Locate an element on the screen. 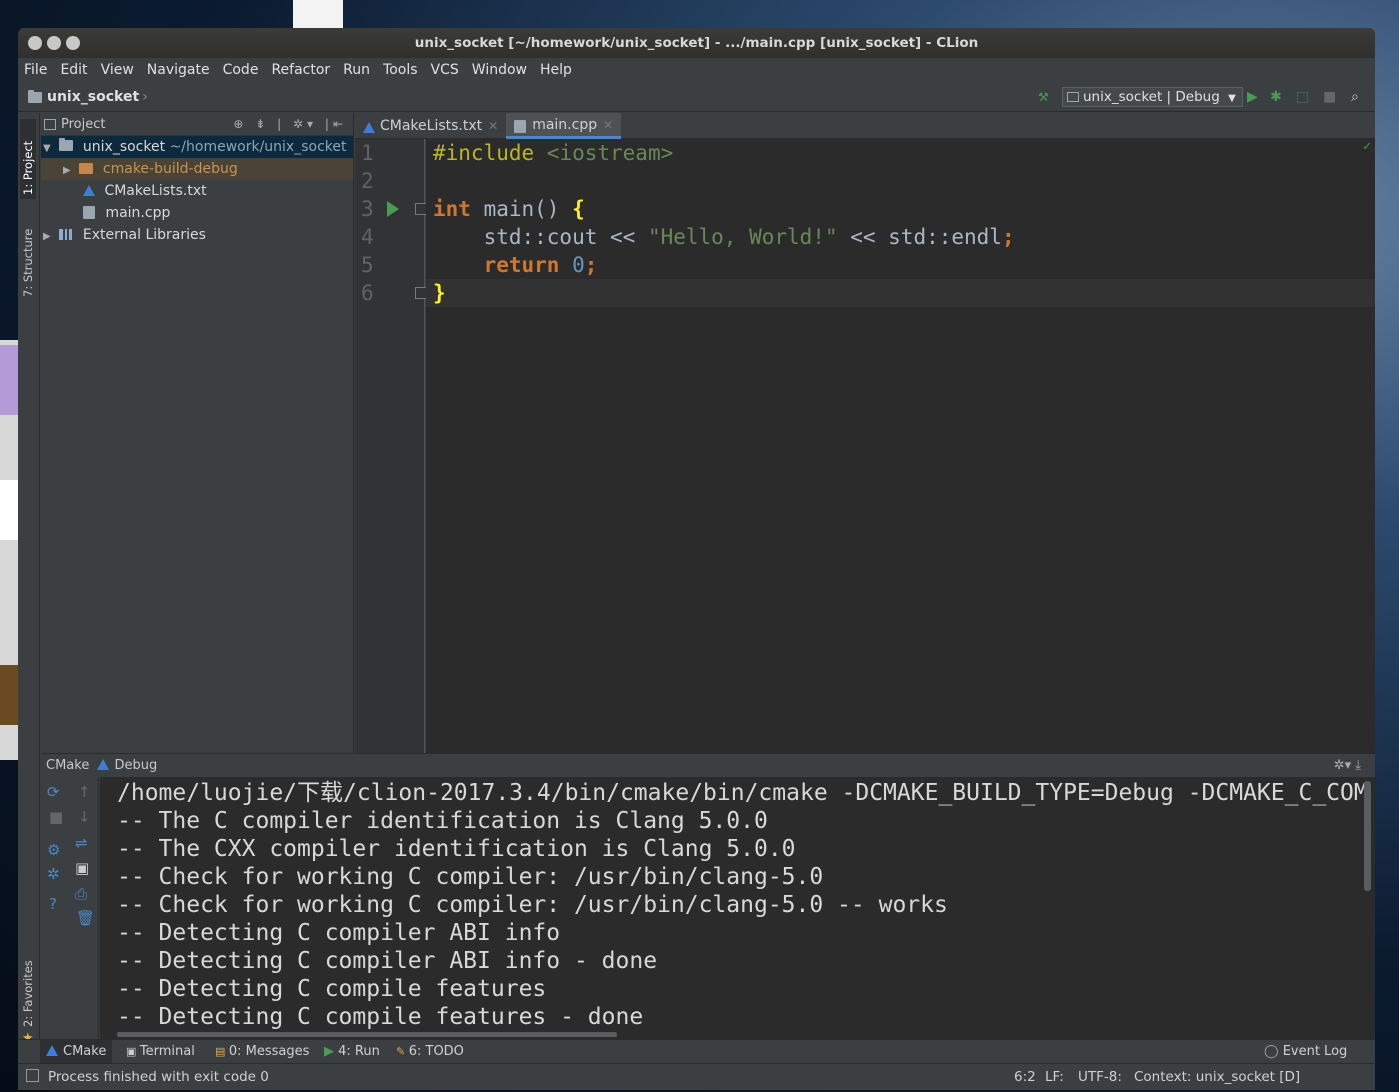 This screenshot has width=1399, height=1092. folder-icon is located at coordinates (35, 96).